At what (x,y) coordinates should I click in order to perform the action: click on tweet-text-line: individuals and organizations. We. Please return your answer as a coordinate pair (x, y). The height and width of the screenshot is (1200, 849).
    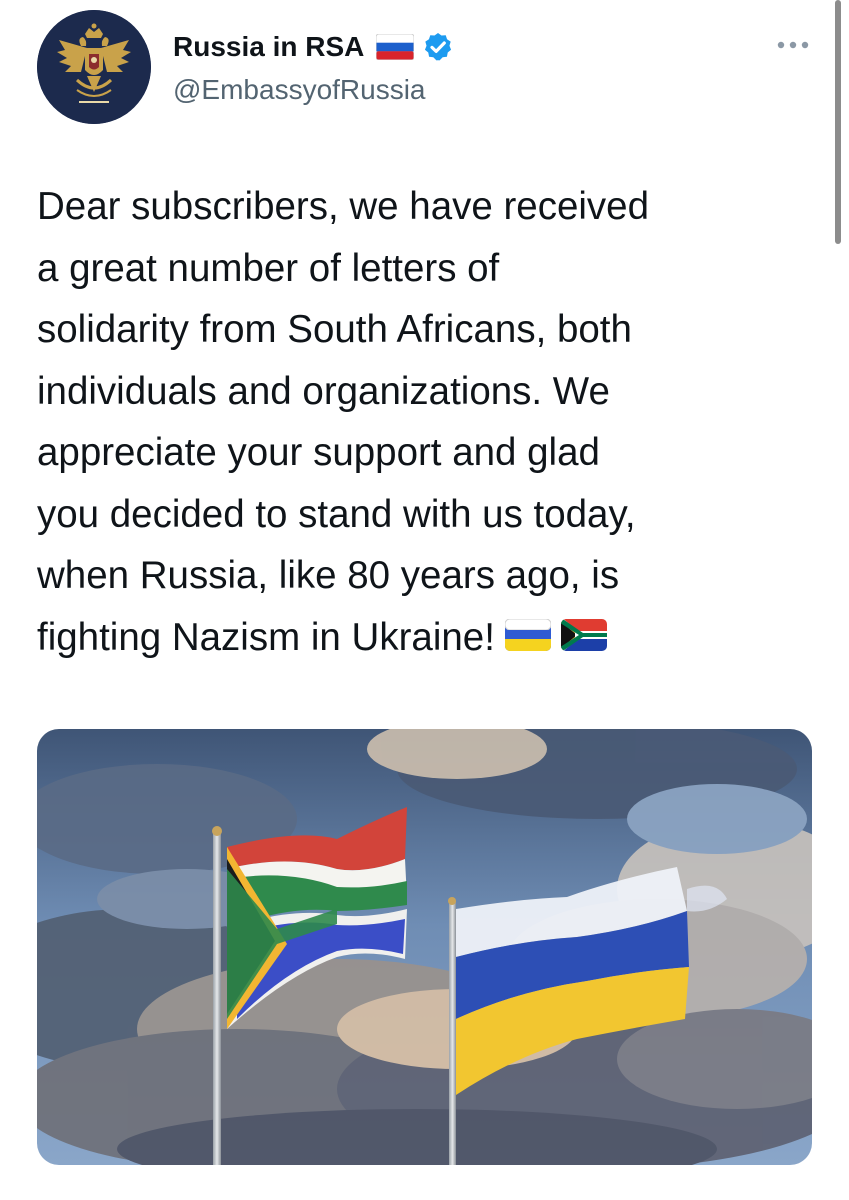
    Looking at the image, I should click on (323, 391).